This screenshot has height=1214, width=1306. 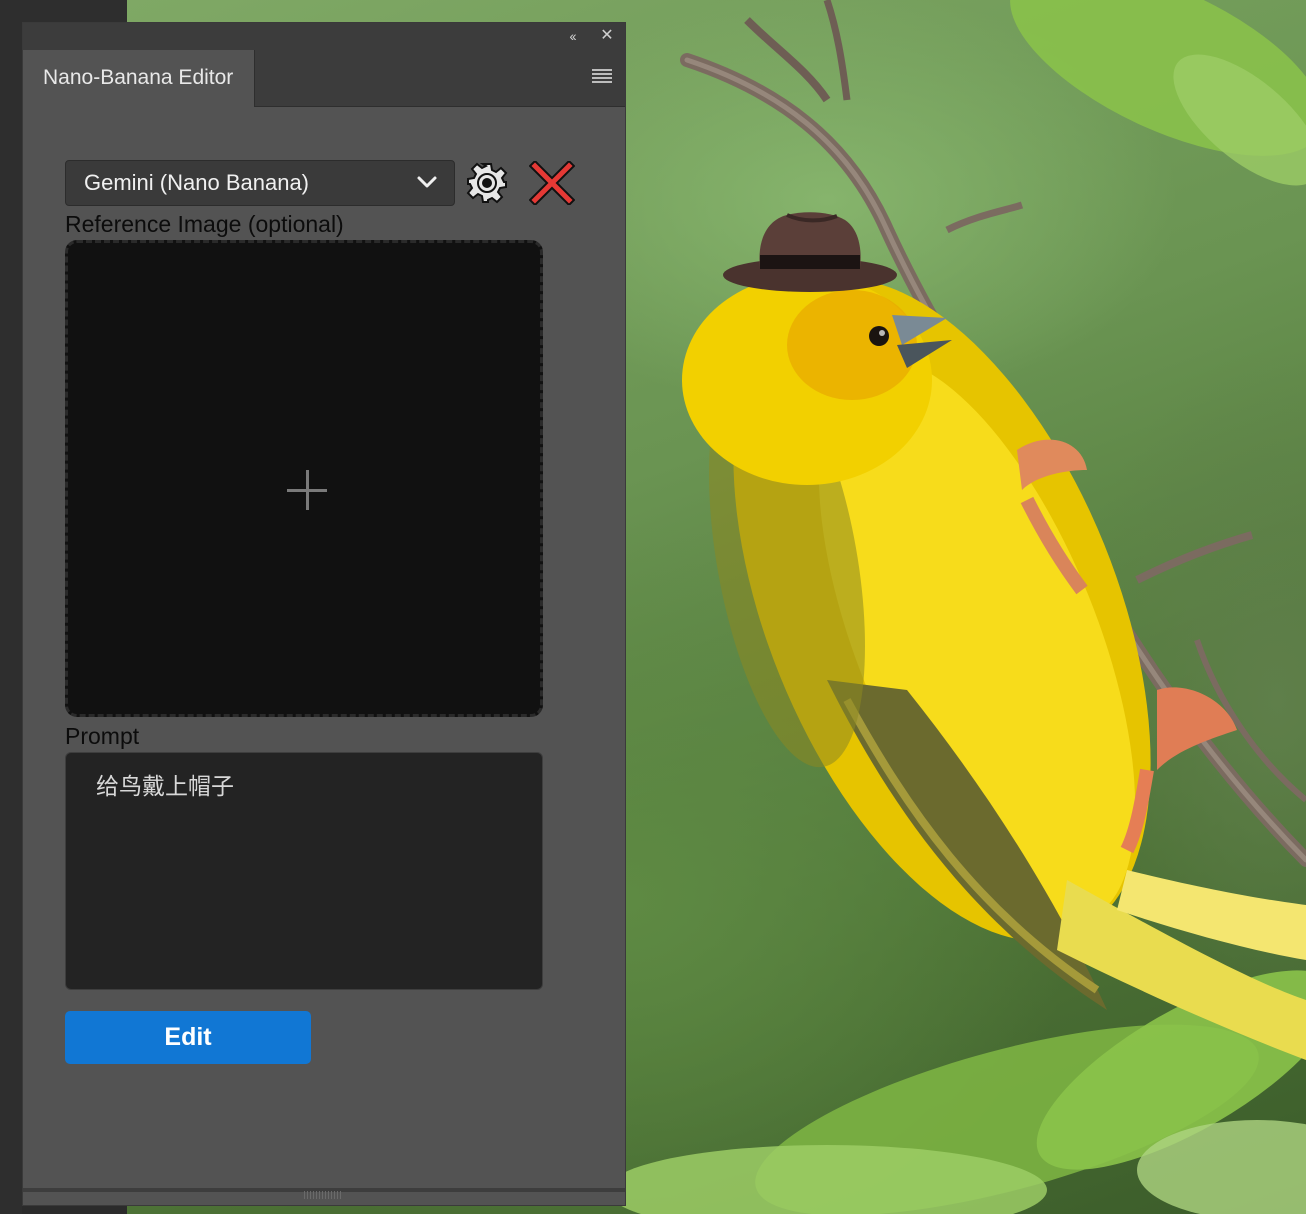 What do you see at coordinates (188, 1037) in the screenshot?
I see `edit-button: Edit` at bounding box center [188, 1037].